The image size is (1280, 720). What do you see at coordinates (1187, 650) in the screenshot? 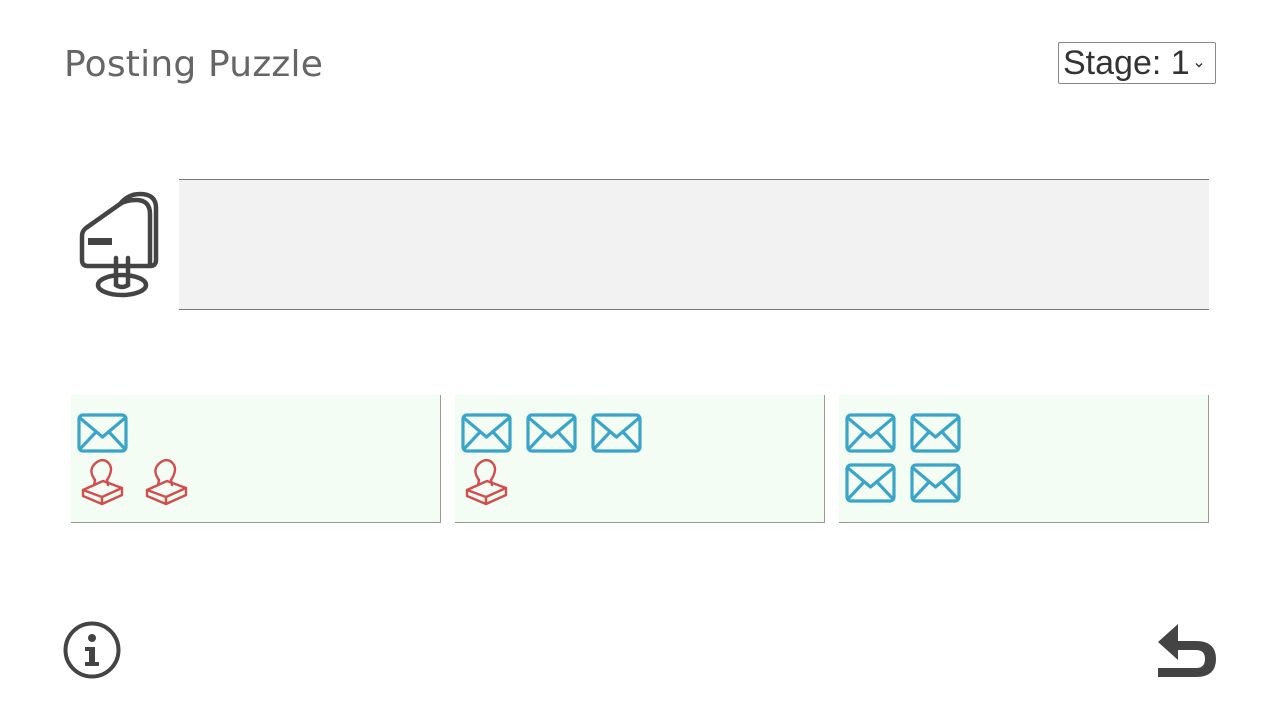
I see `undo-icon` at bounding box center [1187, 650].